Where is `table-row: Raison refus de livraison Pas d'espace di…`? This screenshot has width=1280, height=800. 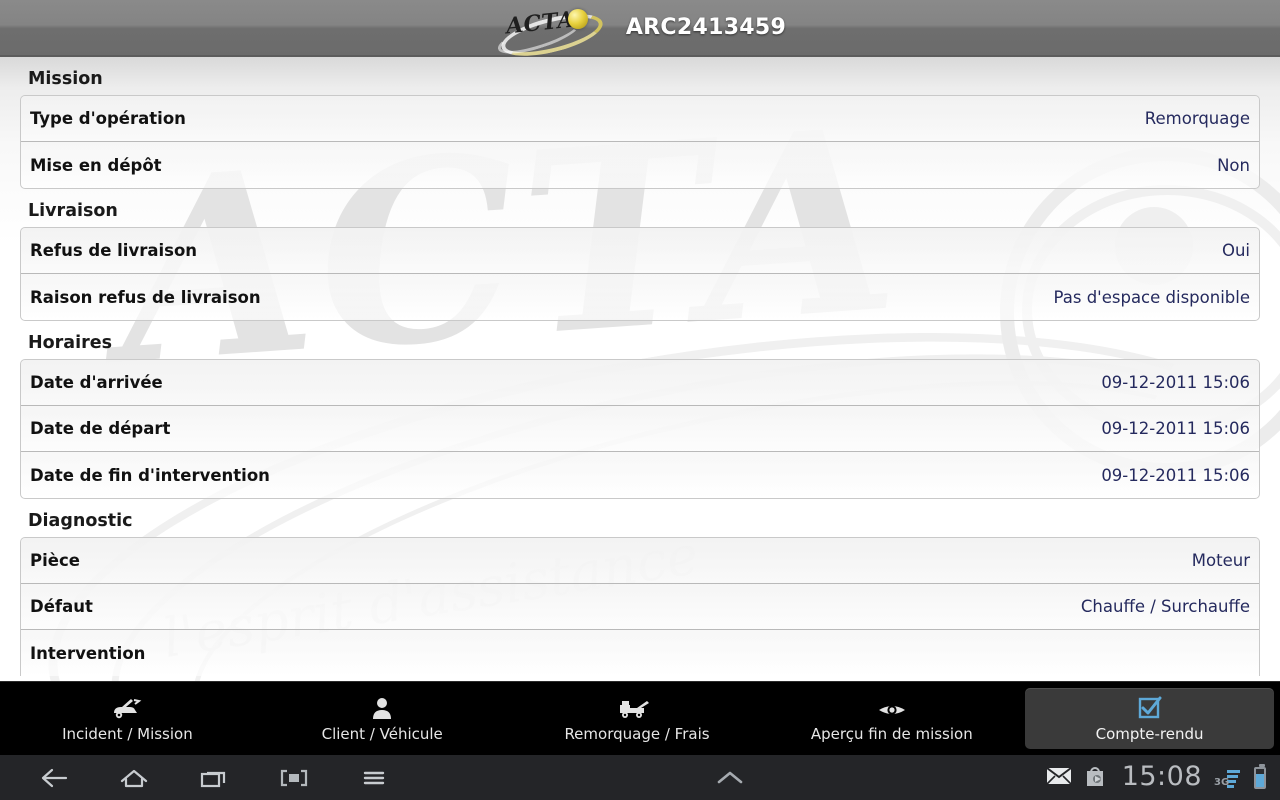
table-row: Raison refus de livraison Pas d'espace di… is located at coordinates (640, 297).